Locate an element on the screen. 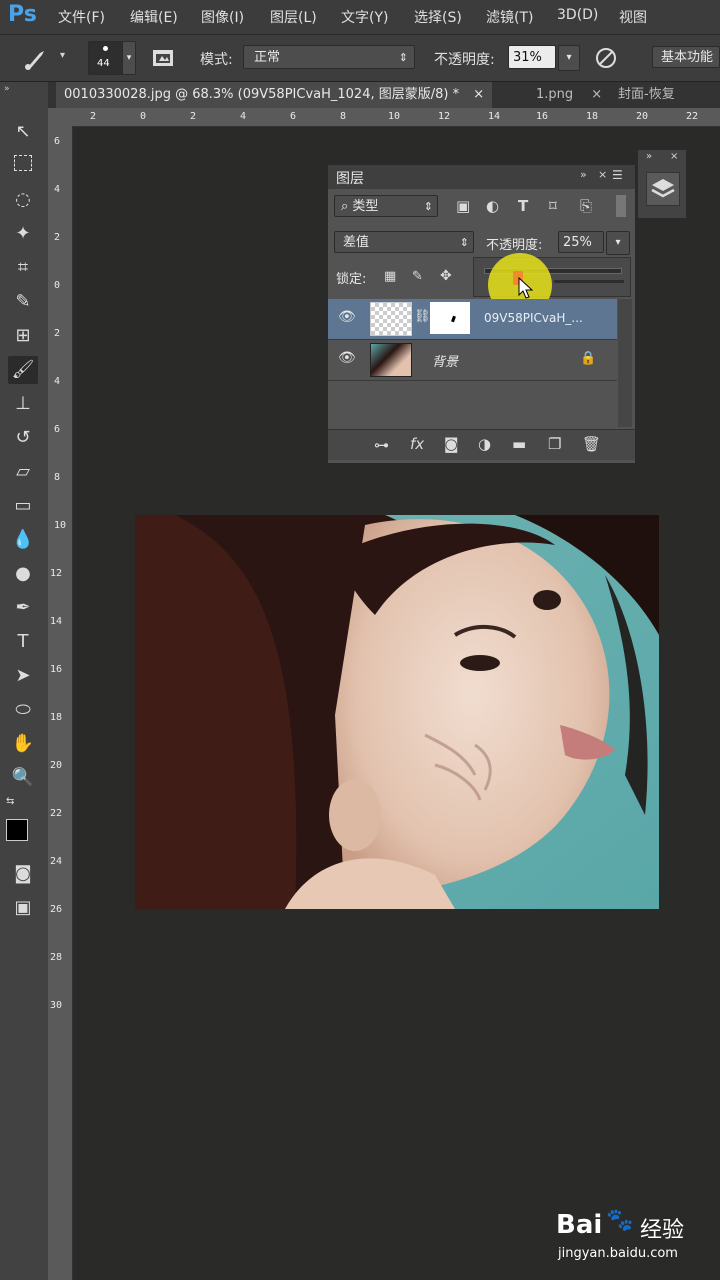 The width and height of the screenshot is (720, 1280). lock-position-icon: ✥ is located at coordinates (446, 276).